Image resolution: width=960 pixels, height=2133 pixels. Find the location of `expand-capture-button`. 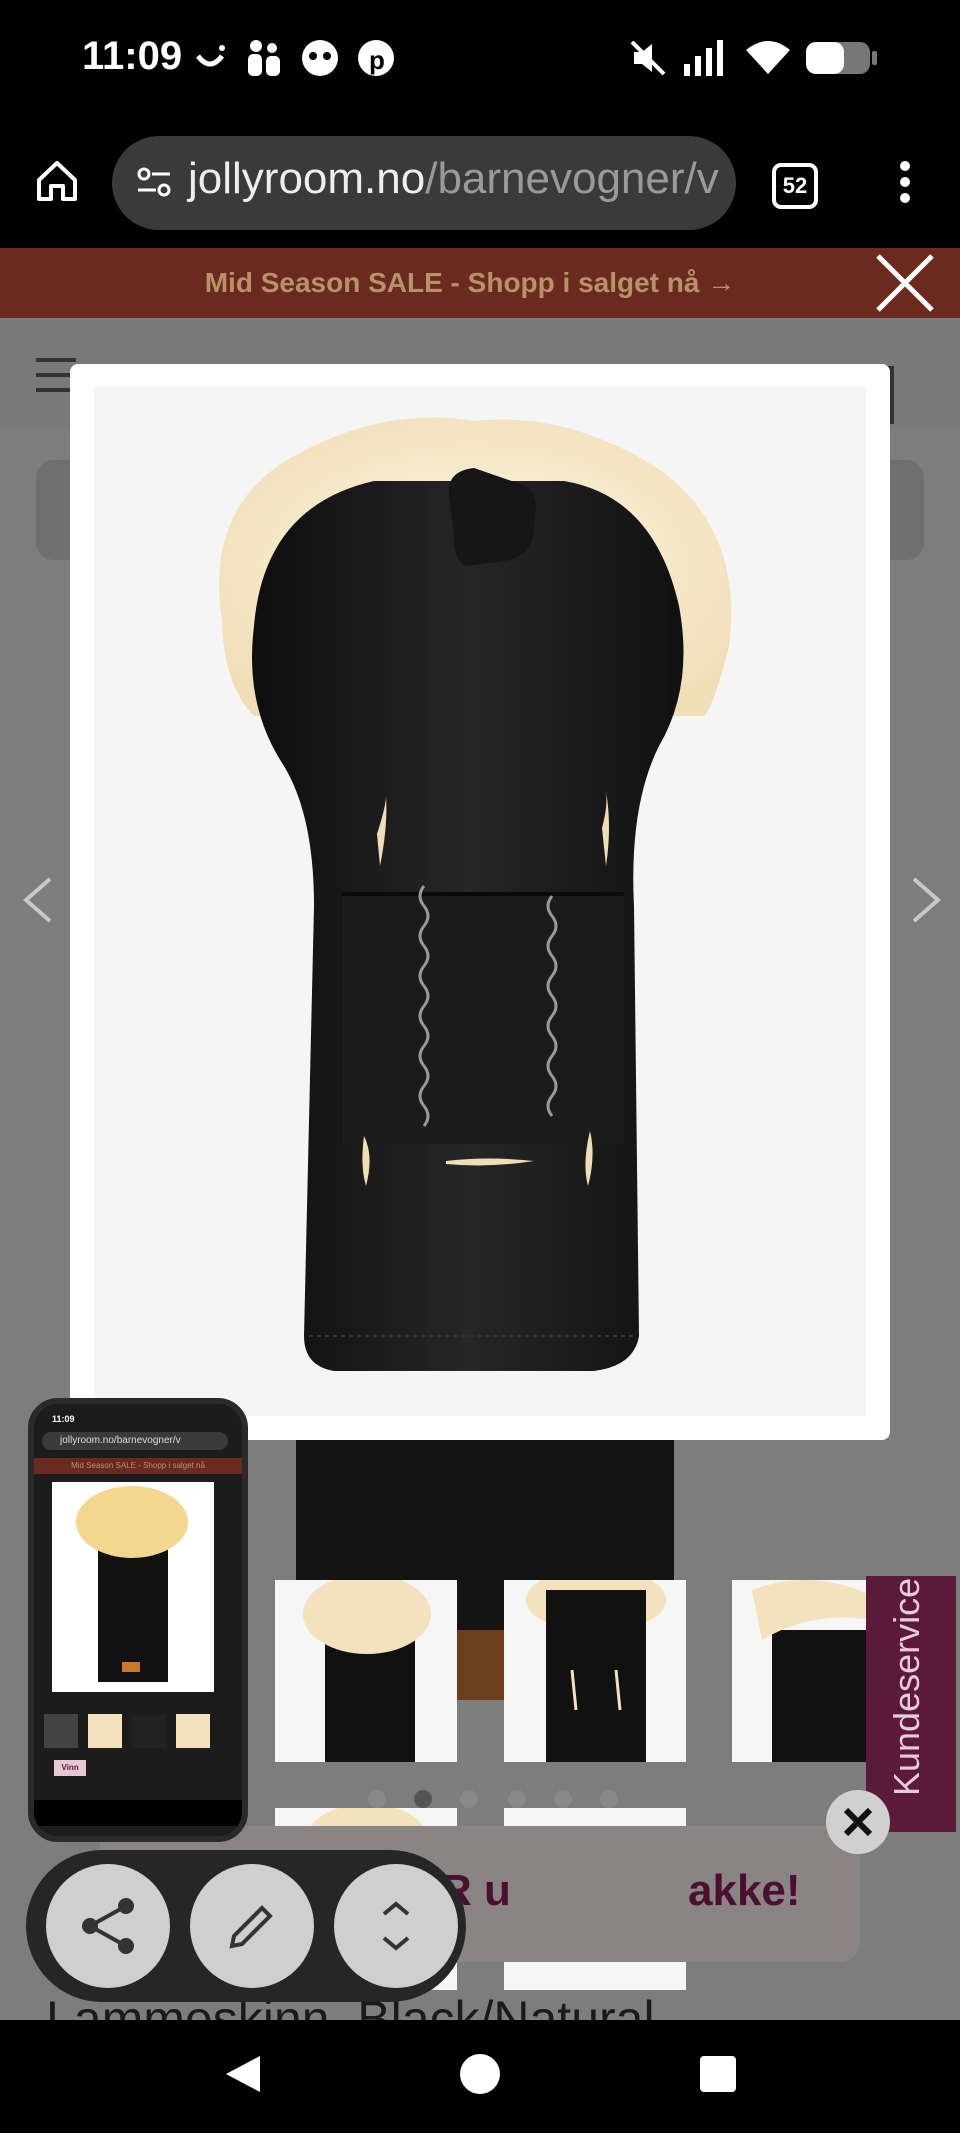

expand-capture-button is located at coordinates (396, 1926).